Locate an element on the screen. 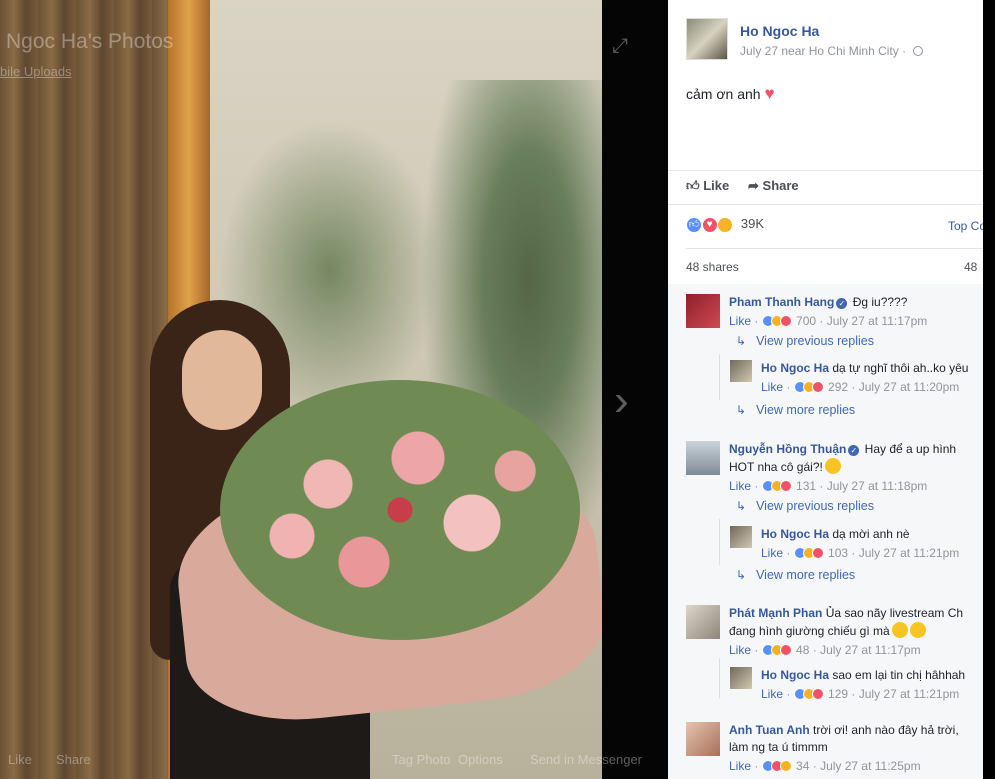  photo-share-button: Share is located at coordinates (73, 759).